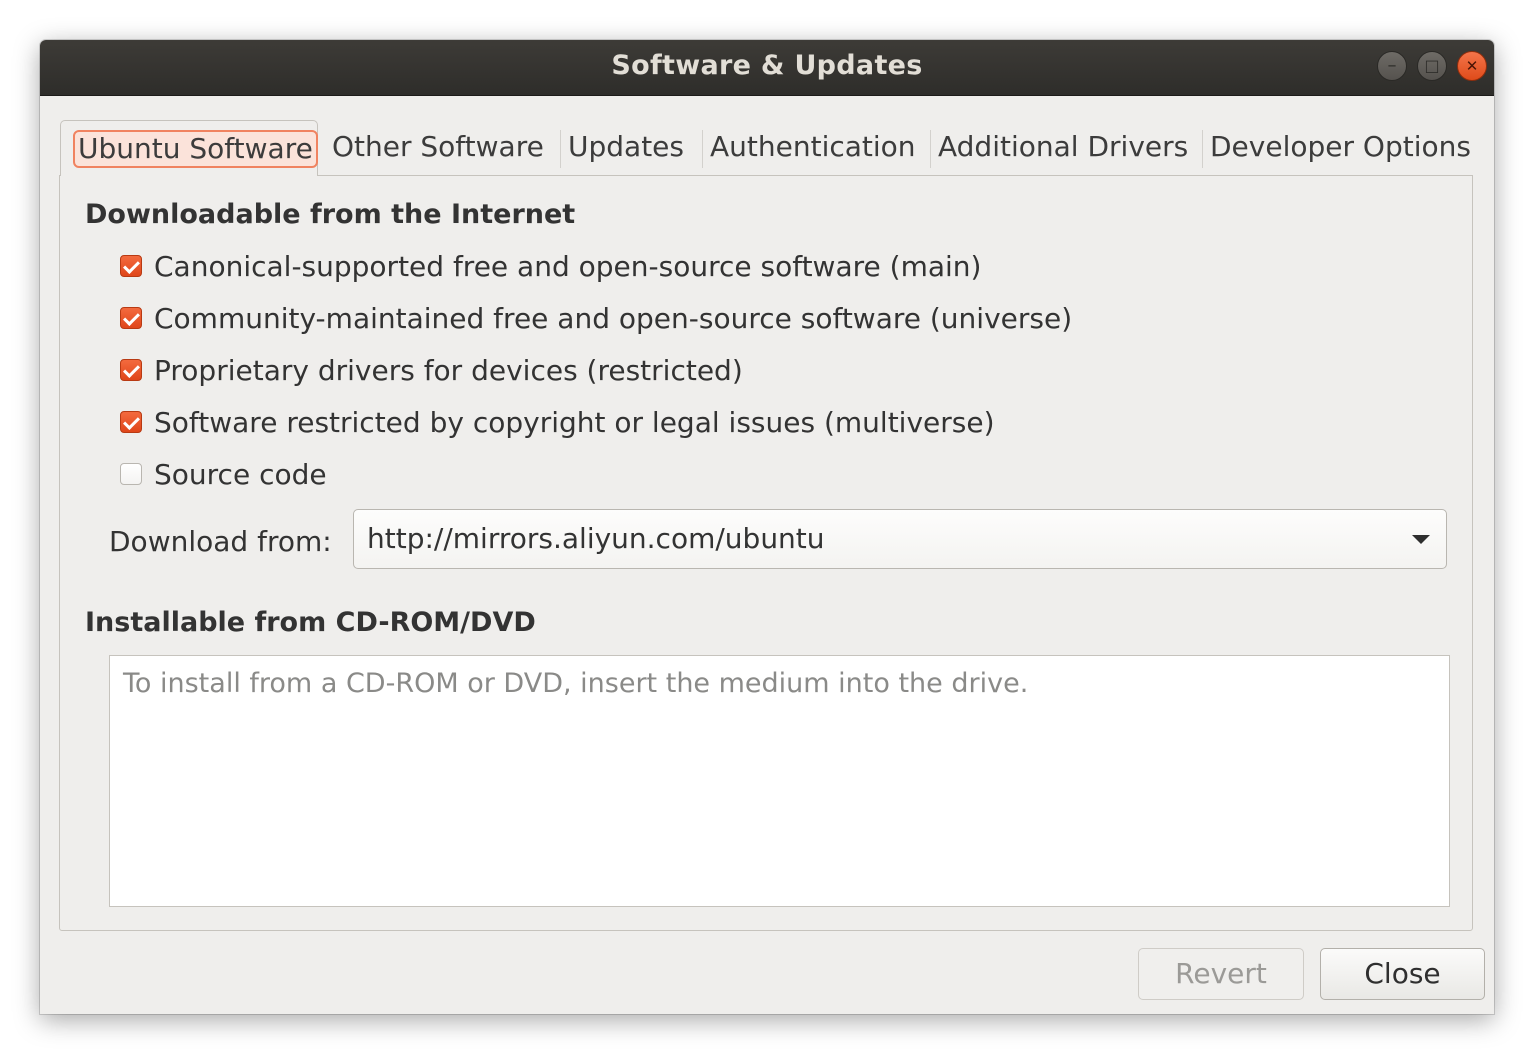 The image size is (1534, 1054). Describe the element at coordinates (1402, 974) in the screenshot. I see `close-button: Close` at that location.